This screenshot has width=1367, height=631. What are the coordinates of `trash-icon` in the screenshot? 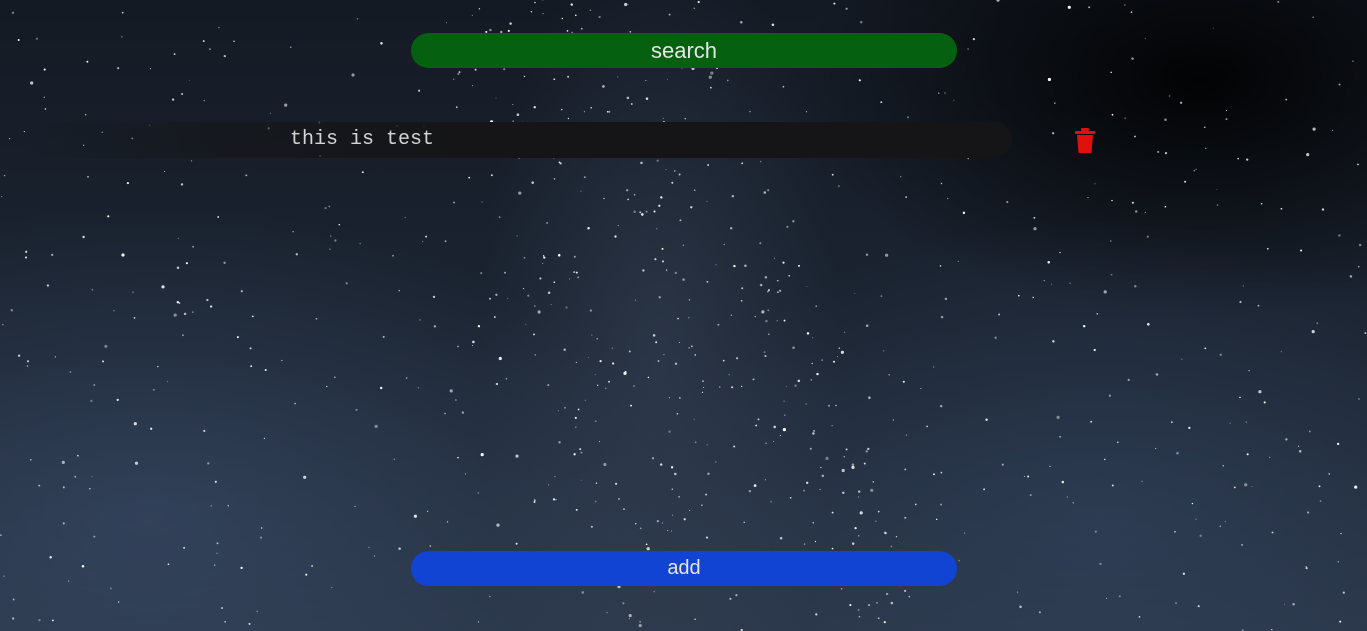 It's located at (1085, 141).